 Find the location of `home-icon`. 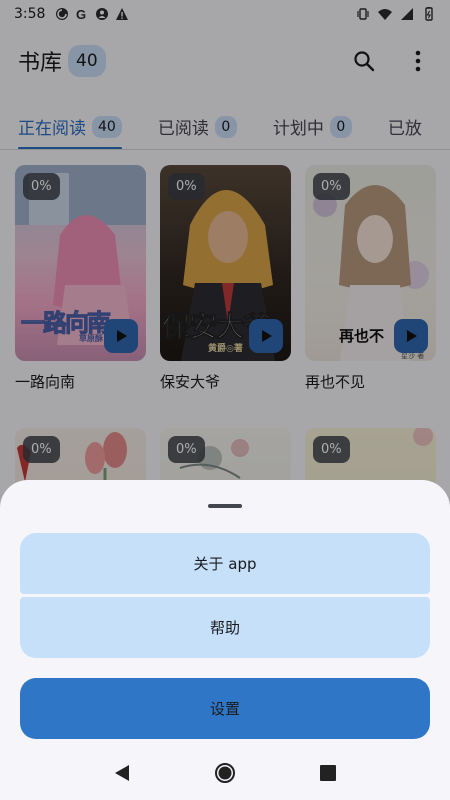

home-icon is located at coordinates (224, 773).